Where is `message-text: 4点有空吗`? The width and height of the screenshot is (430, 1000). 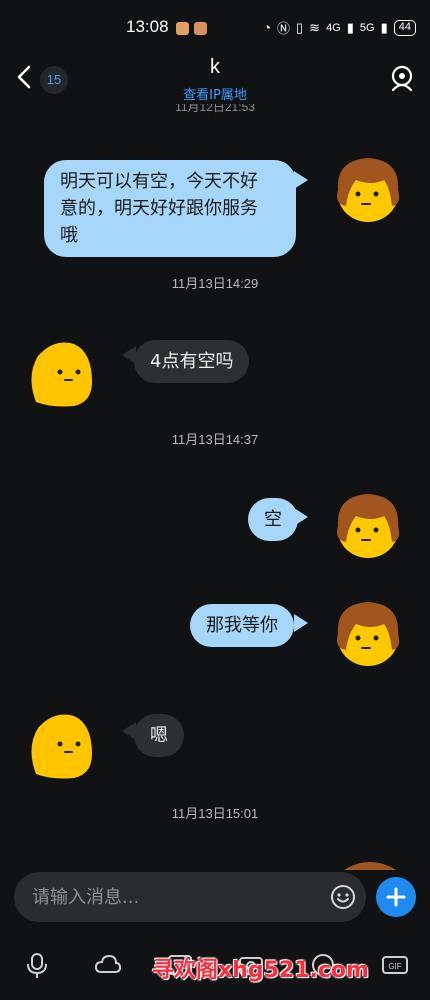 message-text: 4点有空吗 is located at coordinates (192, 361).